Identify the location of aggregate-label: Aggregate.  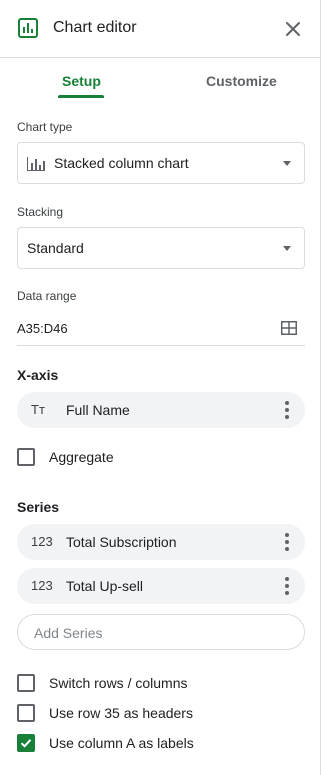
(81, 457).